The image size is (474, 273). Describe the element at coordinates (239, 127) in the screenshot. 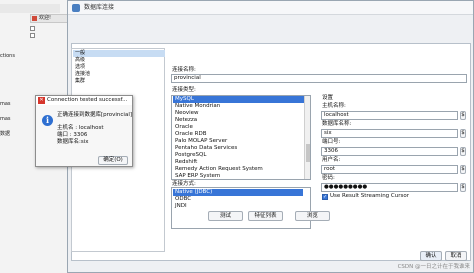

I see `list-item: Oracle` at that location.